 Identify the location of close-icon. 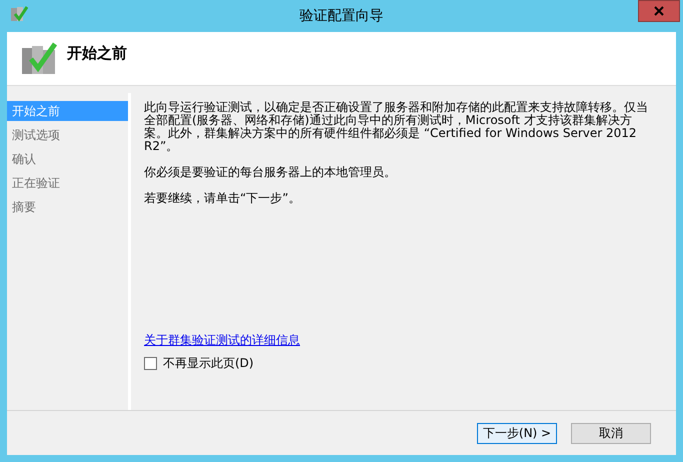
(659, 11).